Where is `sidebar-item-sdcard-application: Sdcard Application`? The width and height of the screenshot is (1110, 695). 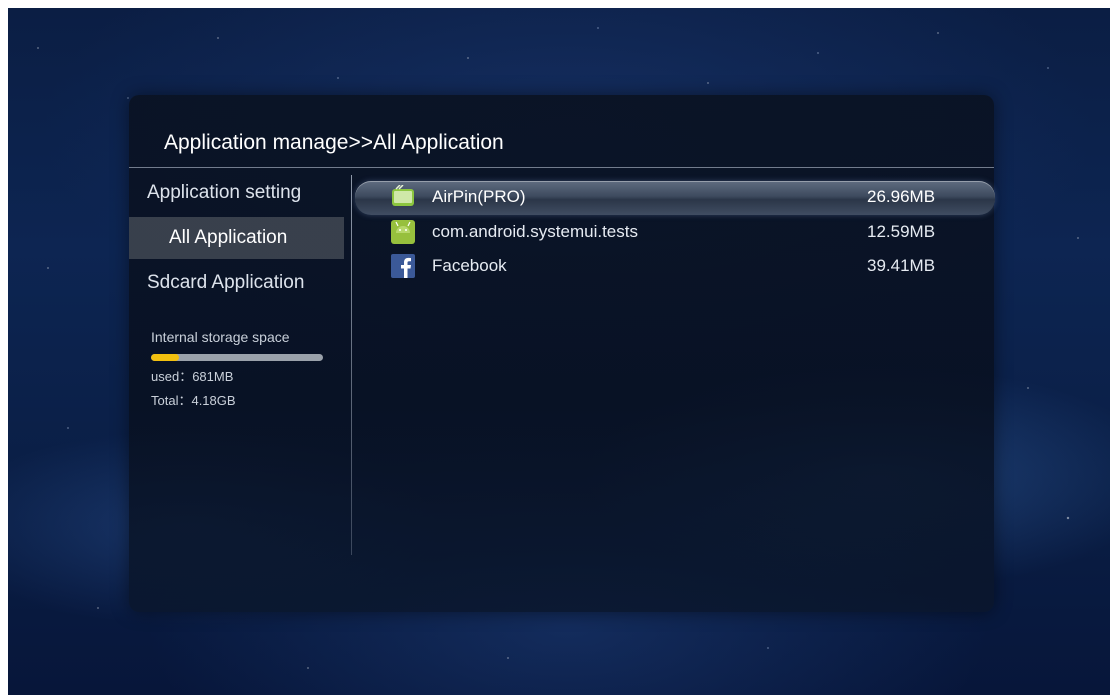
sidebar-item-sdcard-application: Sdcard Application is located at coordinates (236, 283).